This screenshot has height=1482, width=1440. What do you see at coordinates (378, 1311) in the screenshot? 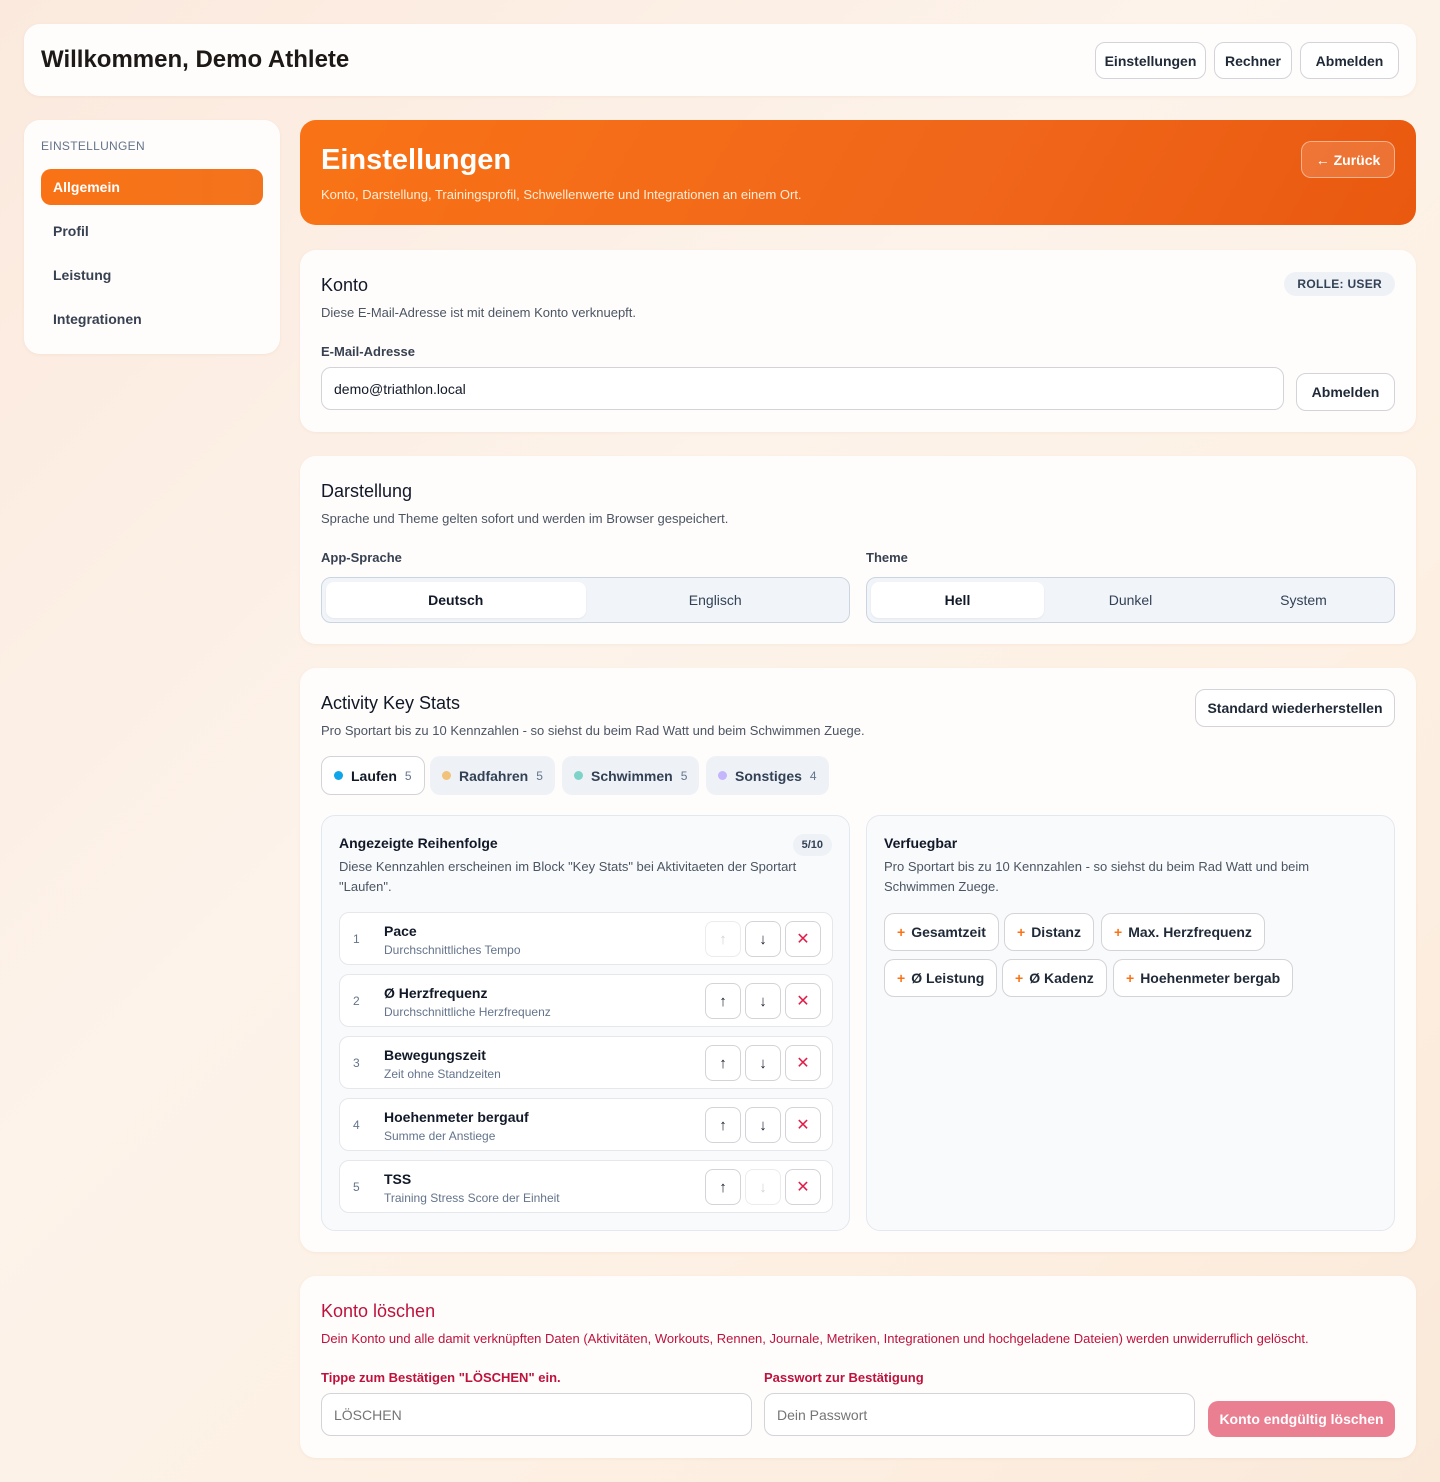
I see `delete-account-title: Konto löschen` at bounding box center [378, 1311].